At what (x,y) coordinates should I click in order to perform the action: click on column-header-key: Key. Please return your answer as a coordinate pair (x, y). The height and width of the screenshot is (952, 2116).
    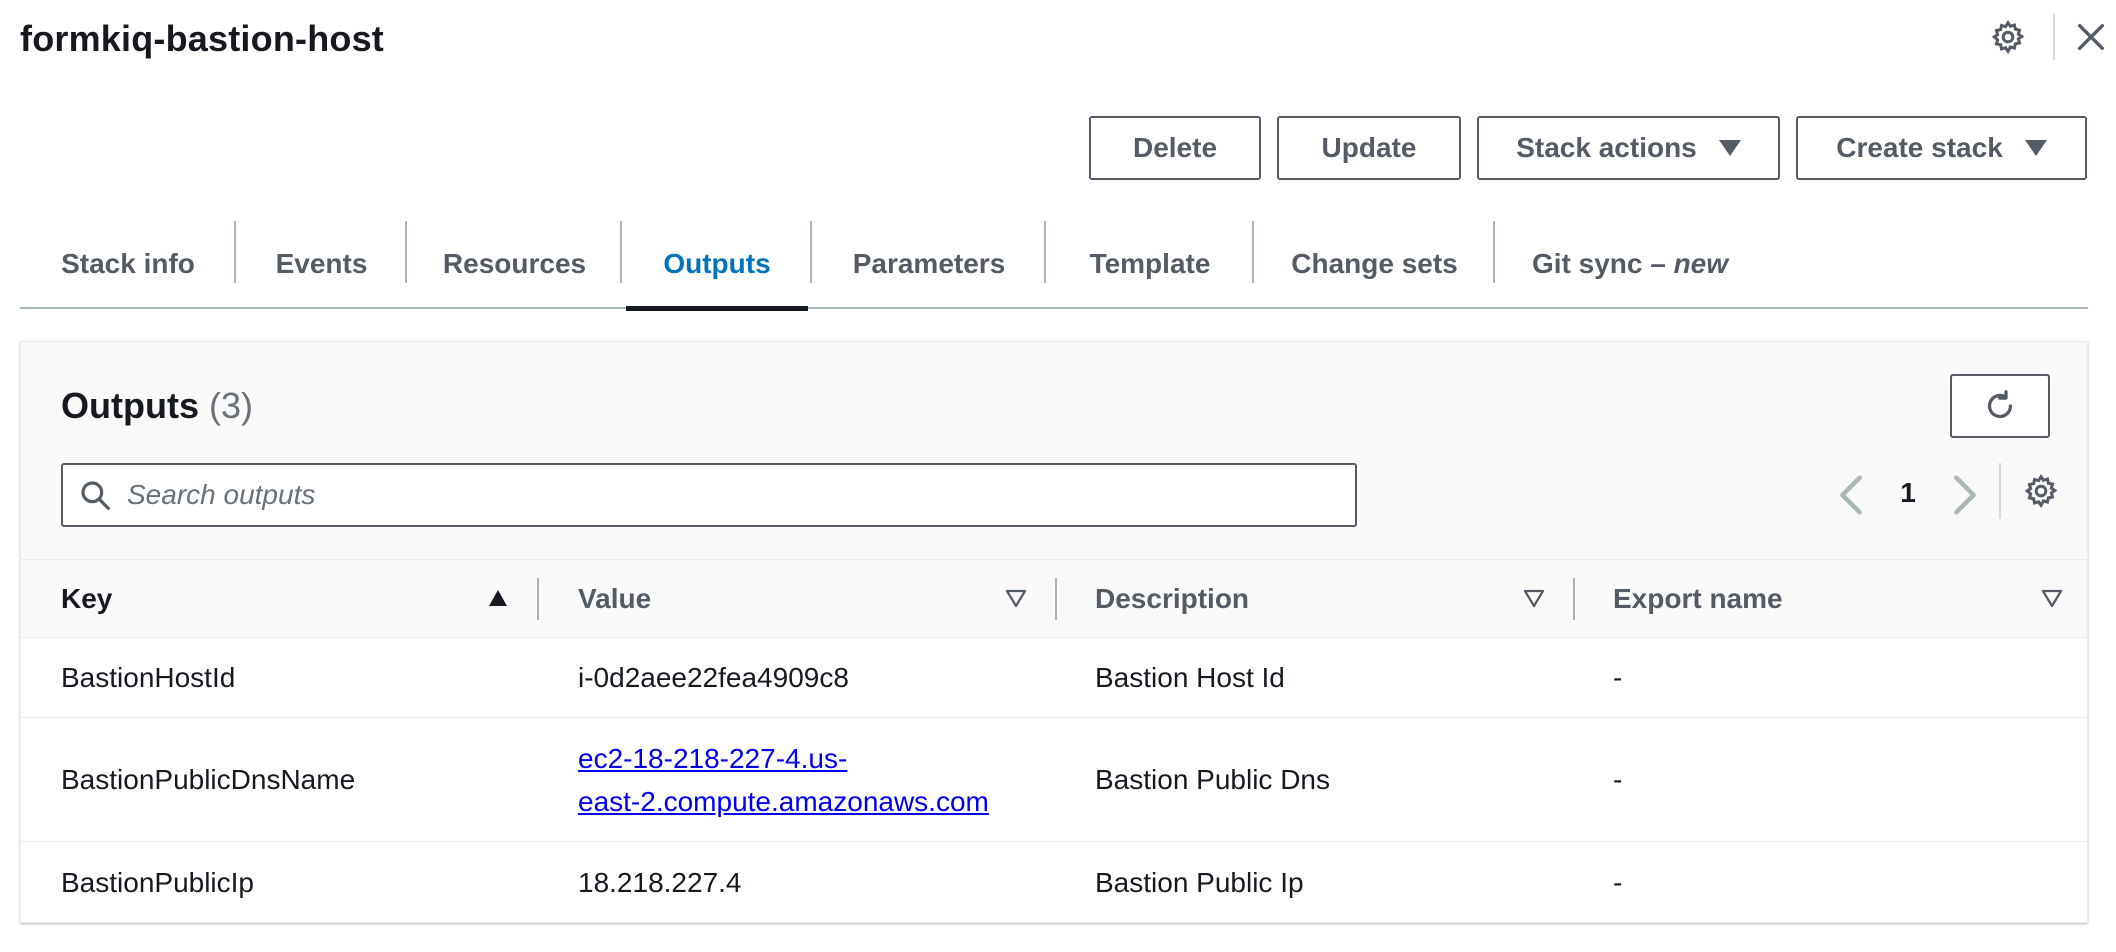
    Looking at the image, I should click on (86, 599).